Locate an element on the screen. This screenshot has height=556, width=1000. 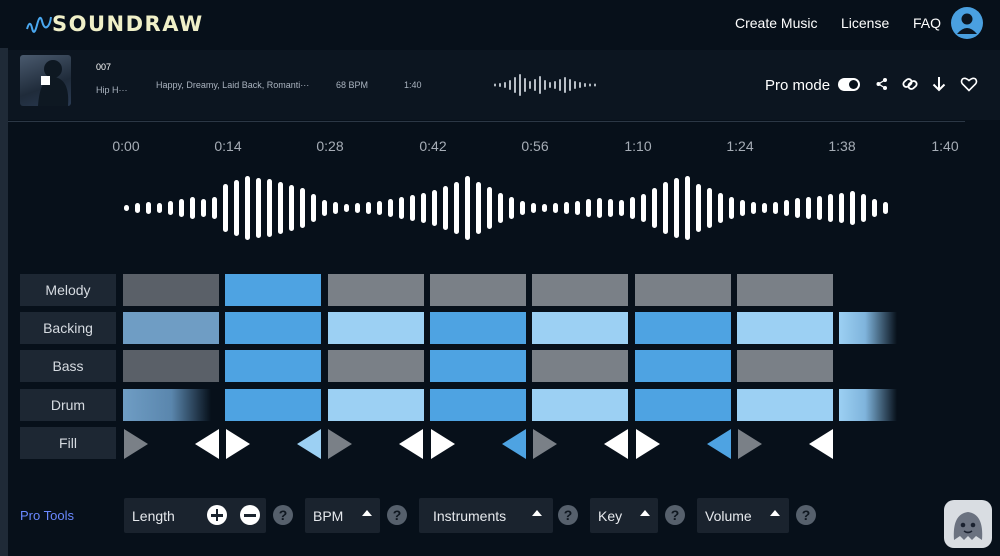
brand-name: SOUNDRAW is located at coordinates (128, 24).